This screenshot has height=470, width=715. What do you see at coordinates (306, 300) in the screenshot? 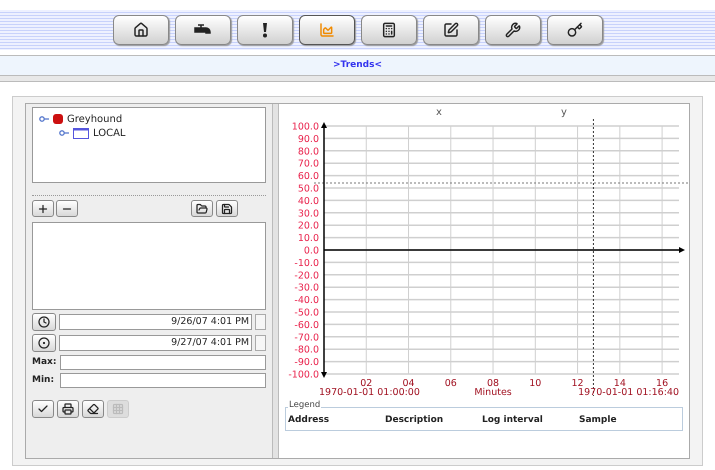
I see `y-tick-label: -40.0` at bounding box center [306, 300].